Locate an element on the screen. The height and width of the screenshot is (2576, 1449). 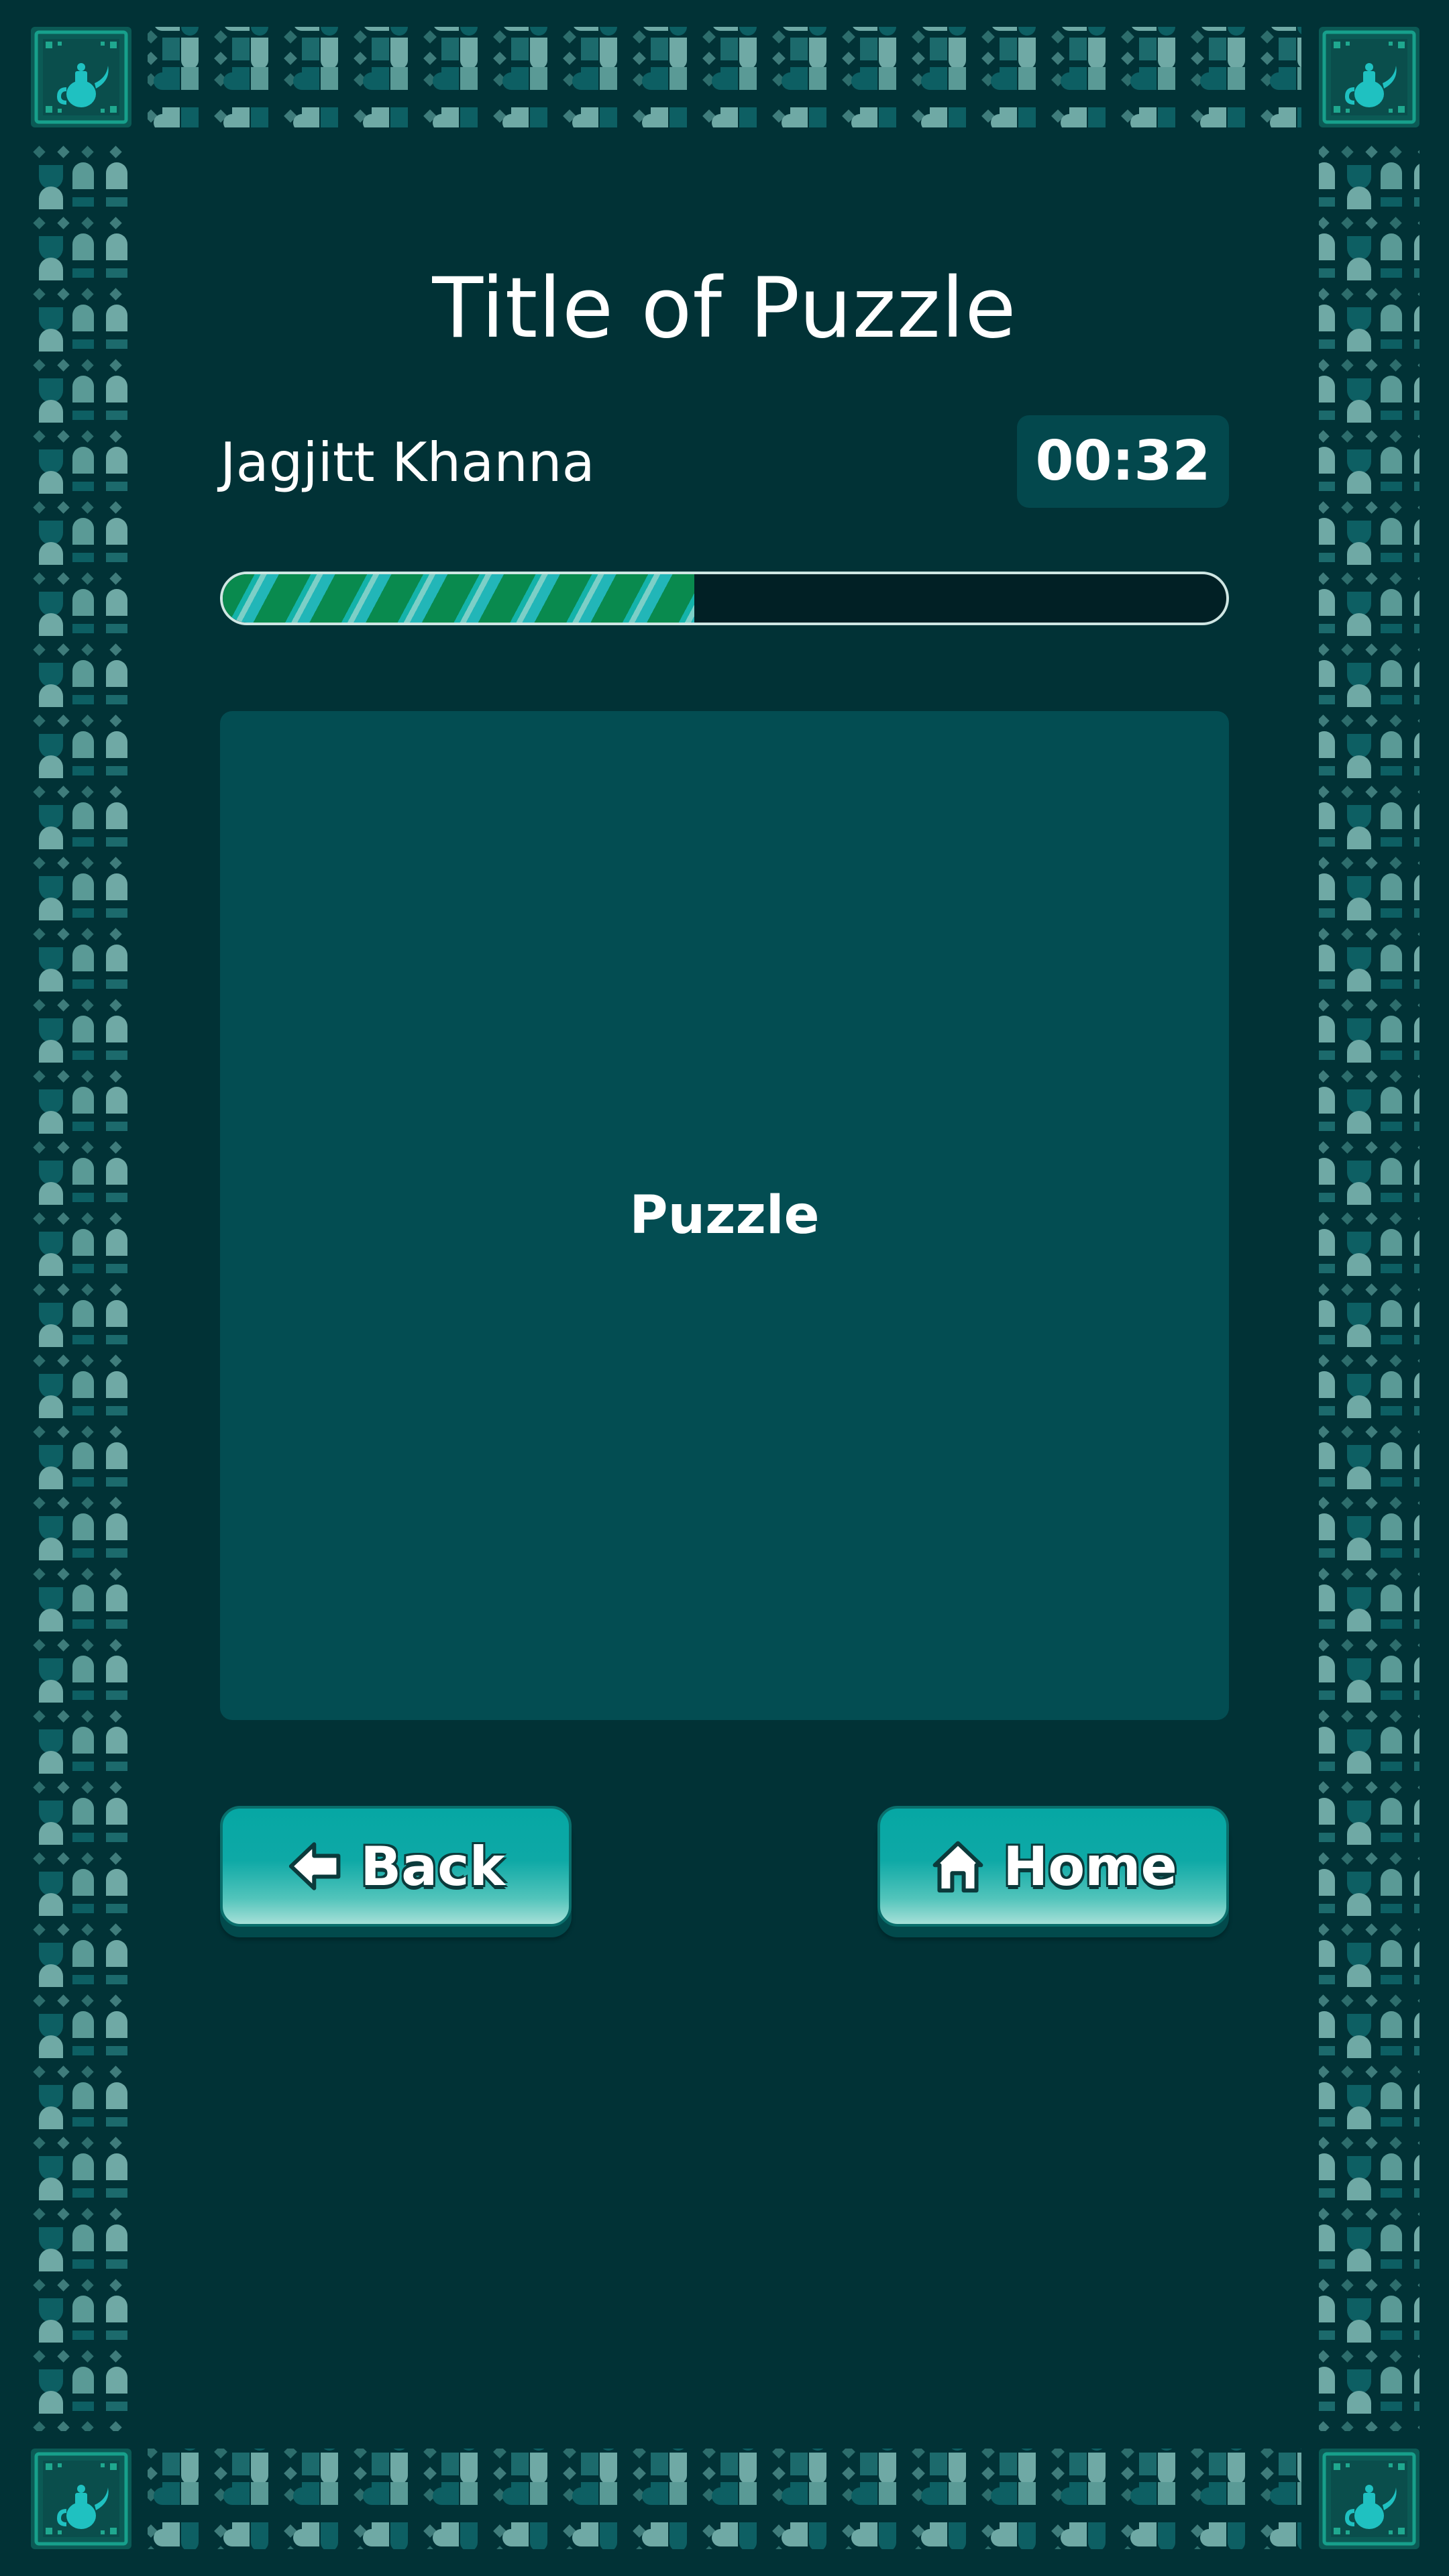
corner-emblem-top-left is located at coordinates (81, 77).